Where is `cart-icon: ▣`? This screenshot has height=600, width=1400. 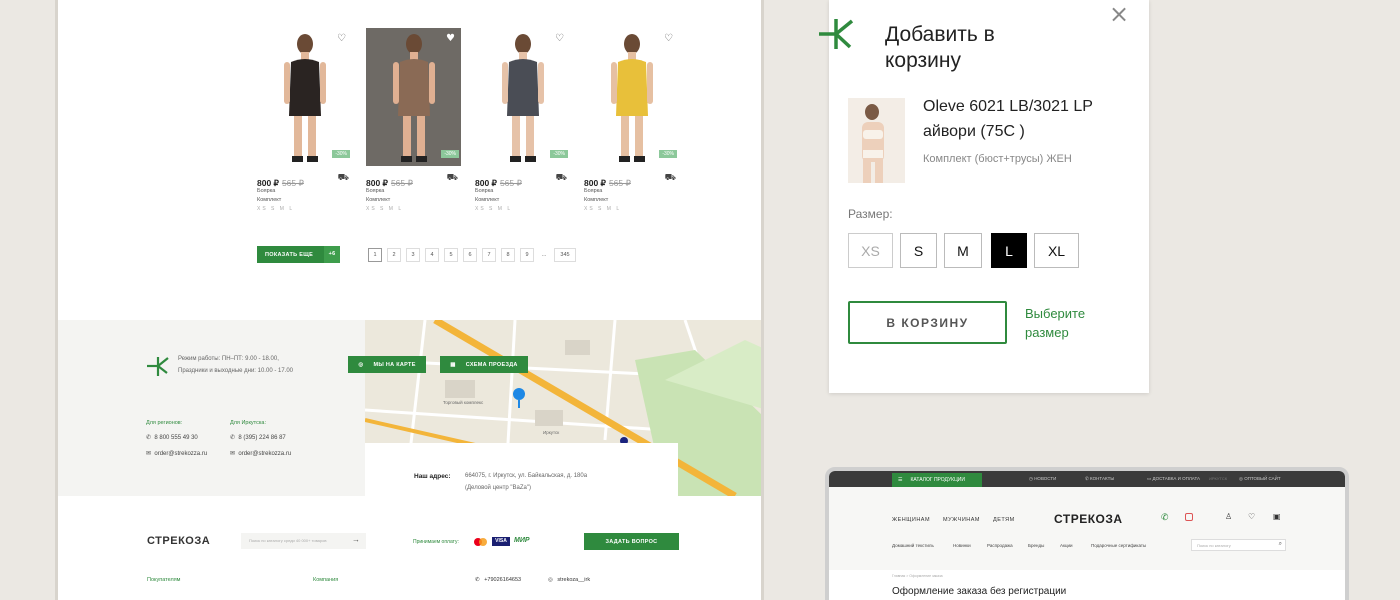
cart-icon: ▣ is located at coordinates (1277, 516).